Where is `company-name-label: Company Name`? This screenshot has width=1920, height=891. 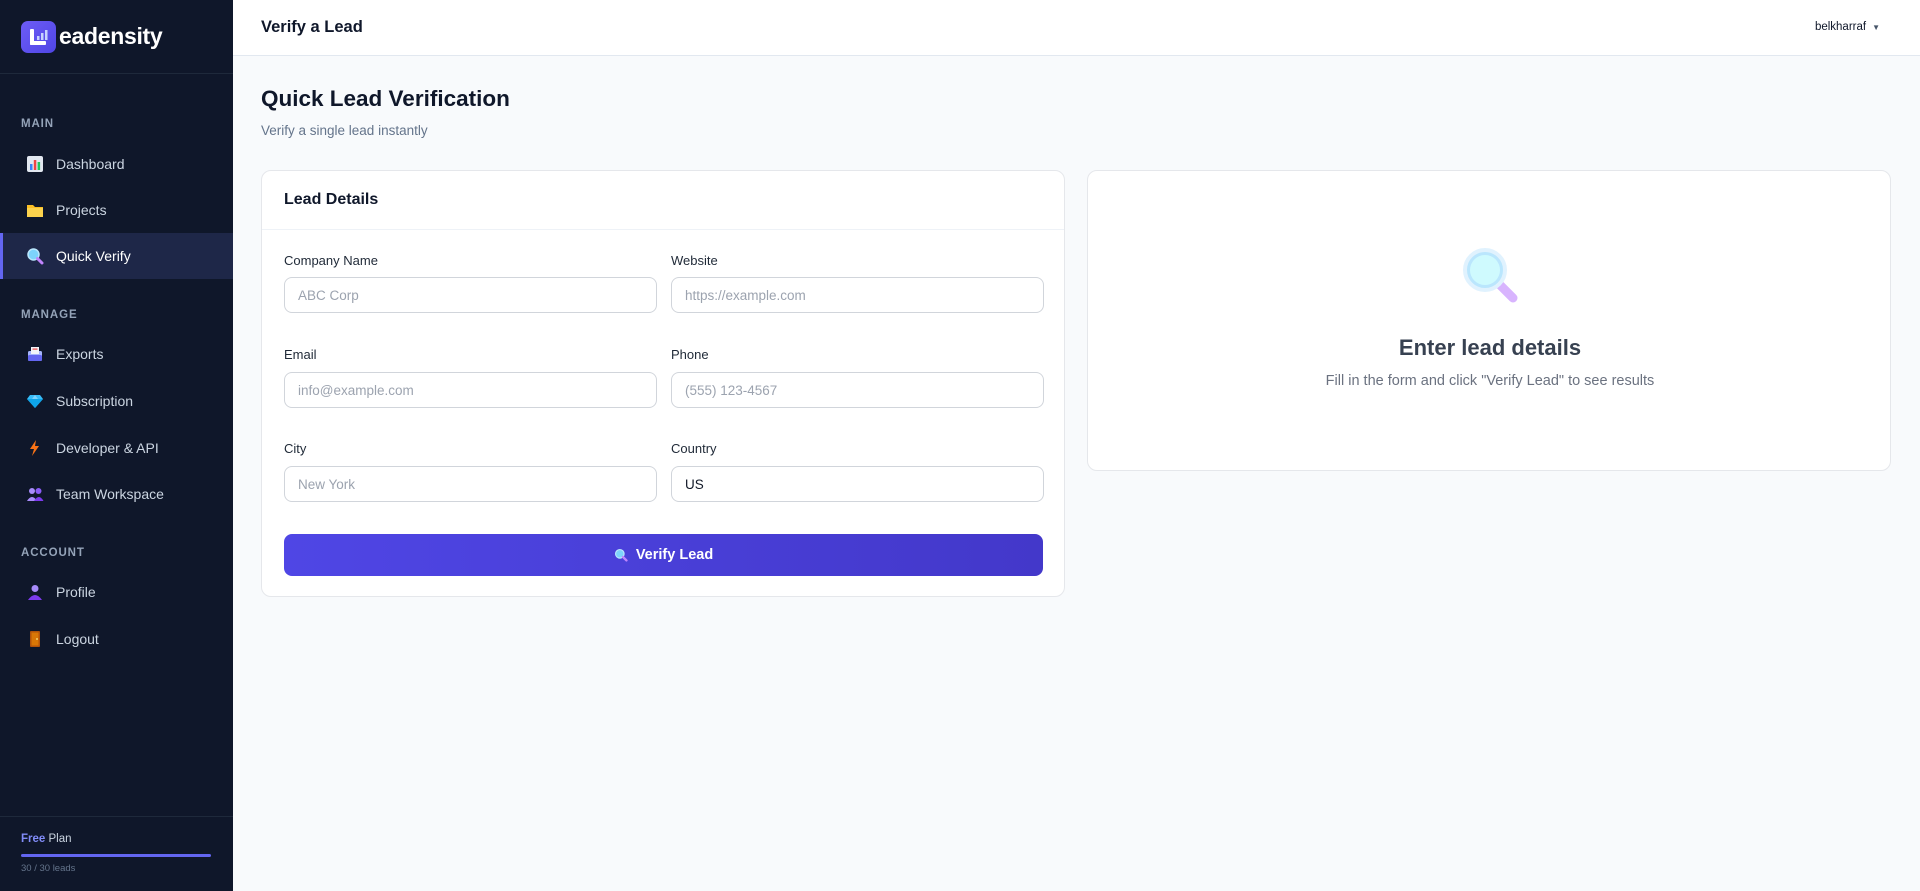
company-name-label: Company Name is located at coordinates (331, 260).